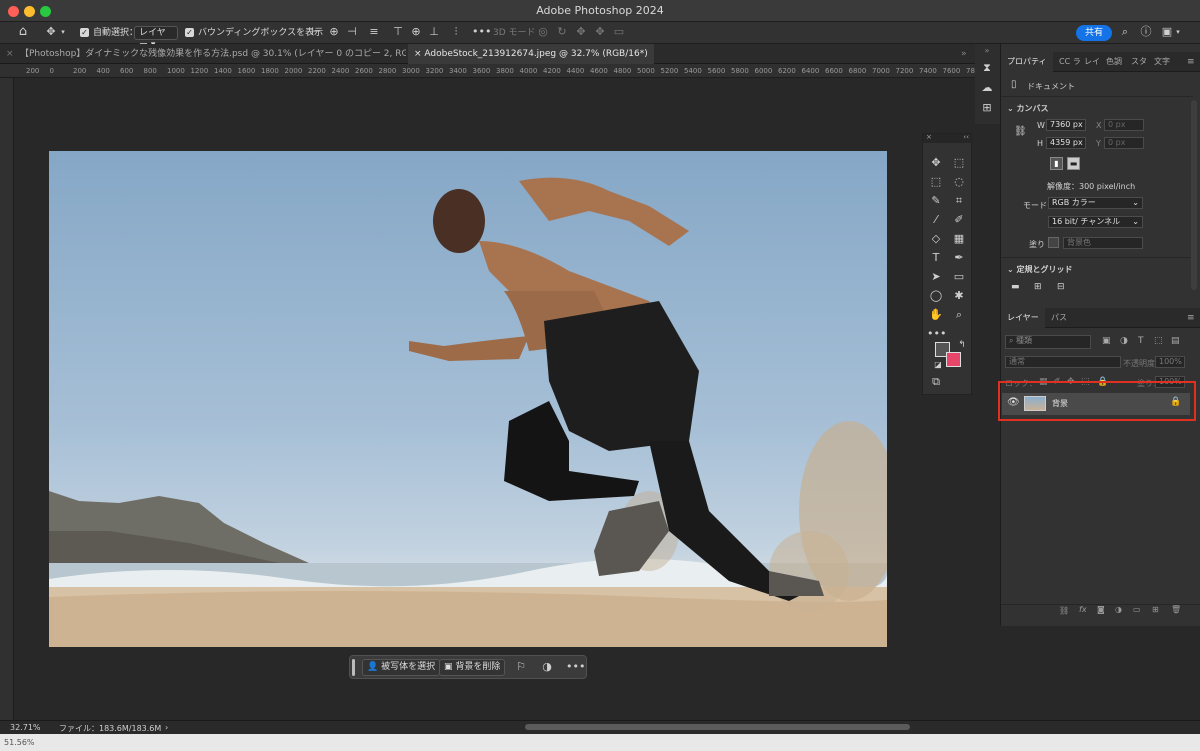  What do you see at coordinates (929, 137) in the screenshot?
I see `close-icon: ×` at bounding box center [929, 137].